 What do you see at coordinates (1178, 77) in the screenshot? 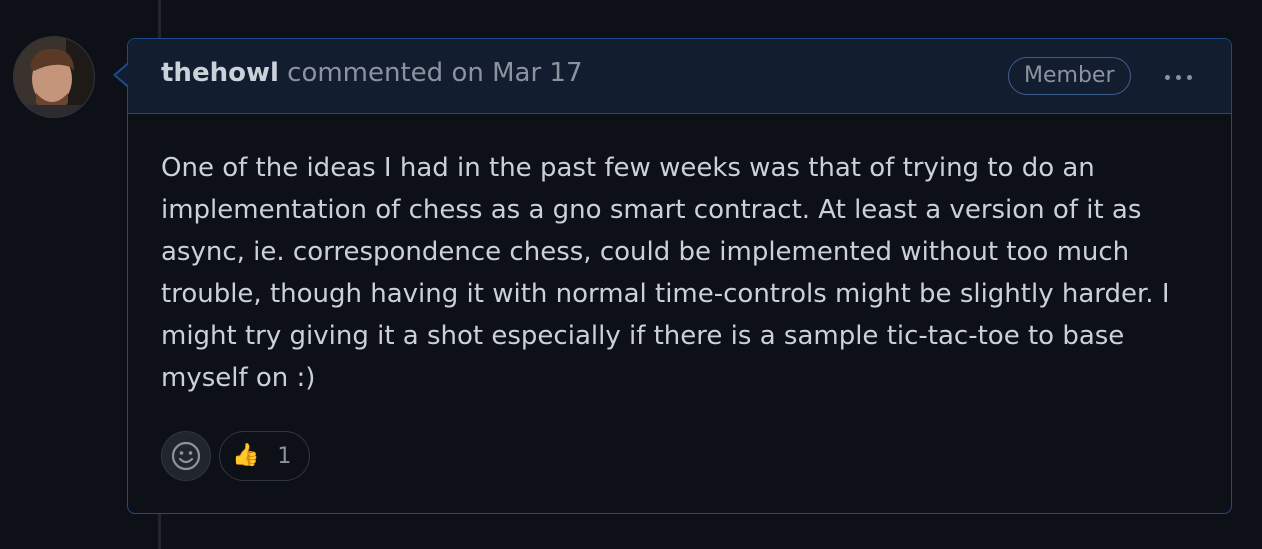
I see `more-options-icon` at bounding box center [1178, 77].